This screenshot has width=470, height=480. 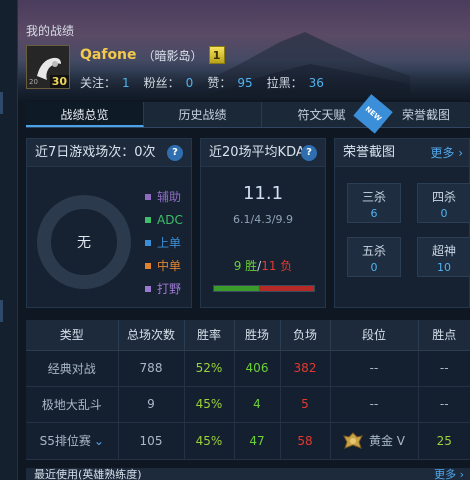 I want to click on cell-total: 788, so click(x=151, y=368).